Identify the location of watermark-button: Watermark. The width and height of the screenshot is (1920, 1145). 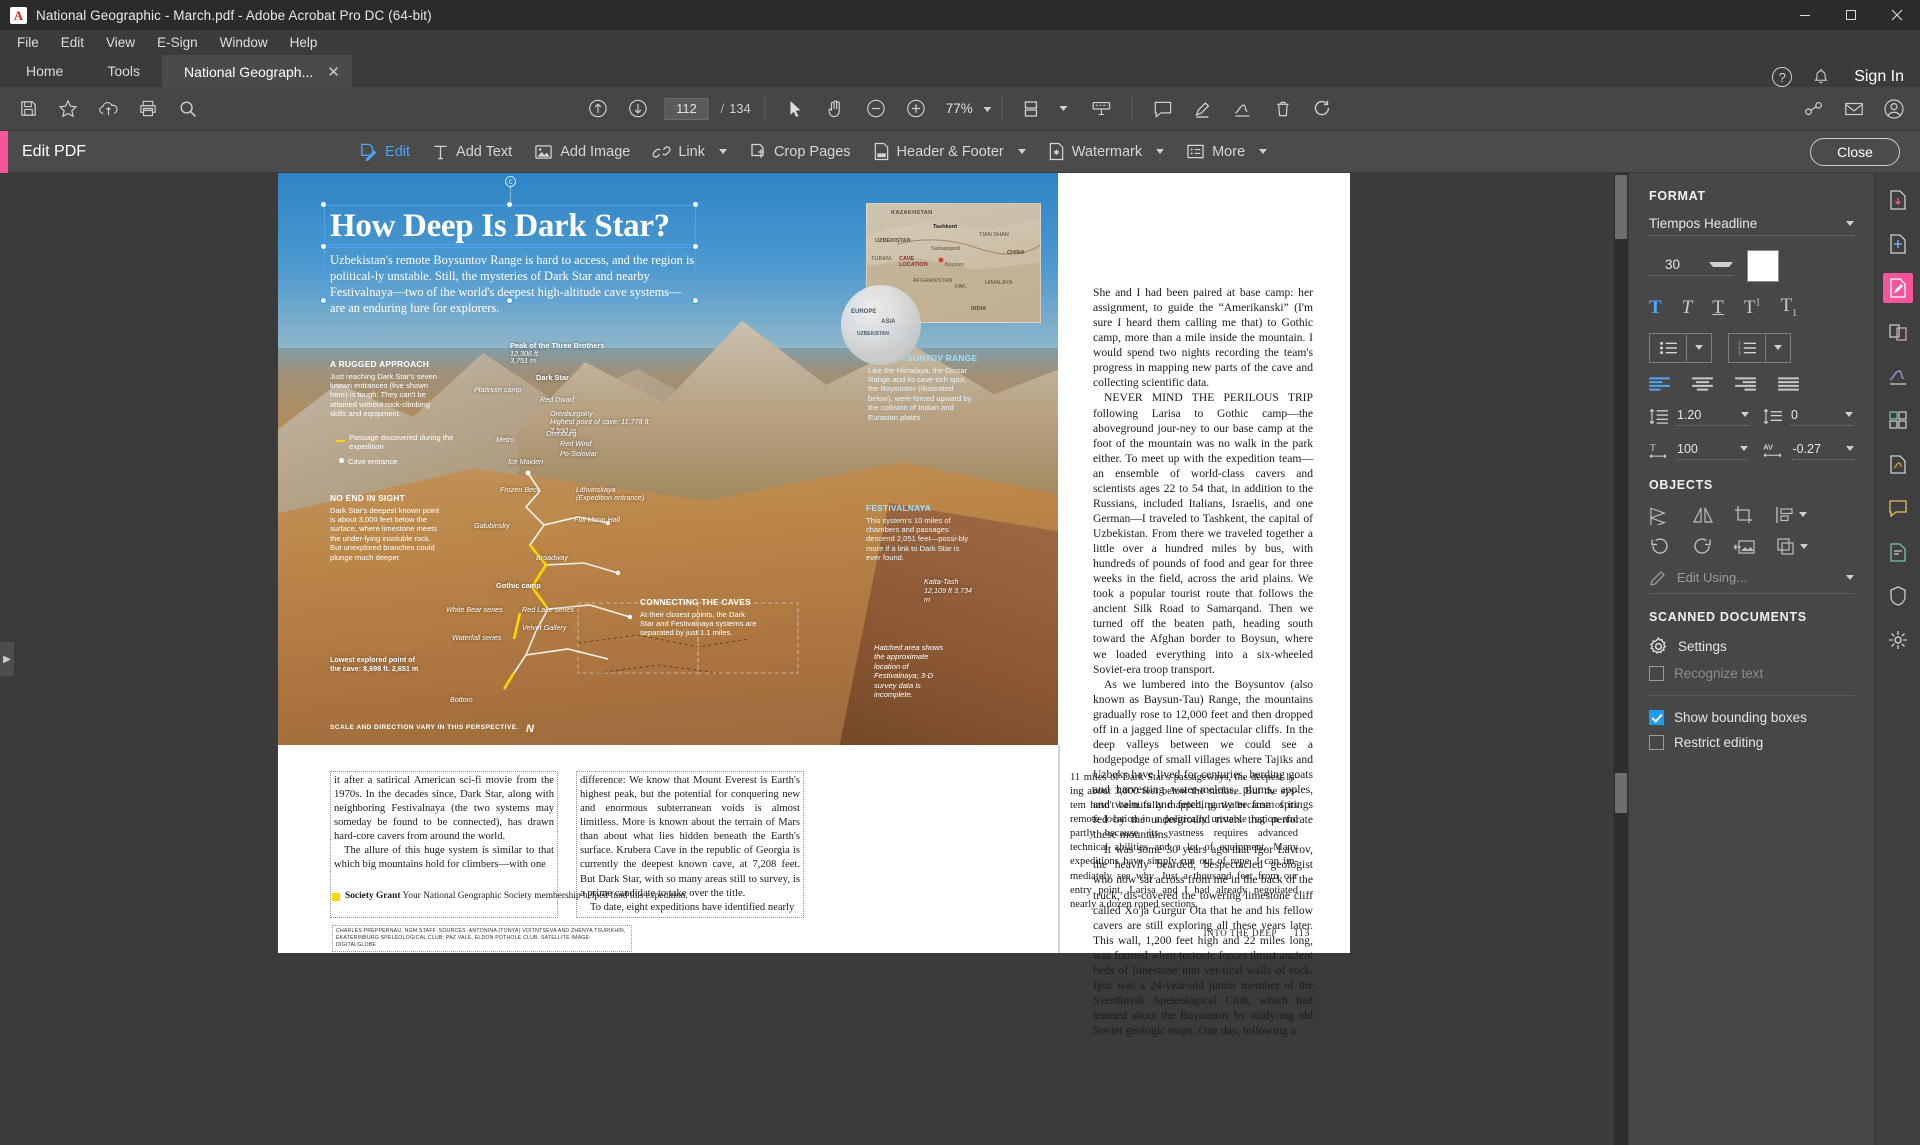
(1106, 151).